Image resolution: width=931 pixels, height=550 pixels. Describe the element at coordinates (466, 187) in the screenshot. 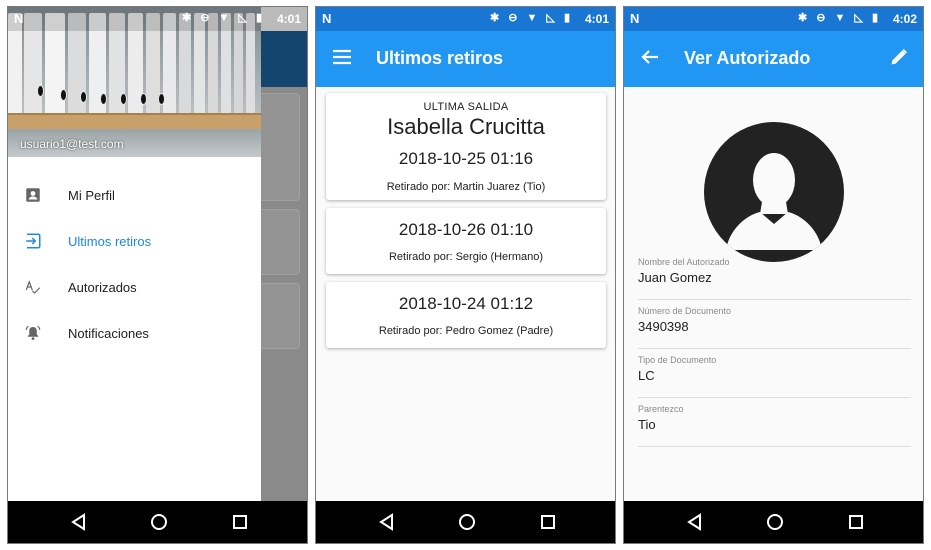

I see `retirado-por: Retirado por: Martin Juarez (Tio)` at that location.